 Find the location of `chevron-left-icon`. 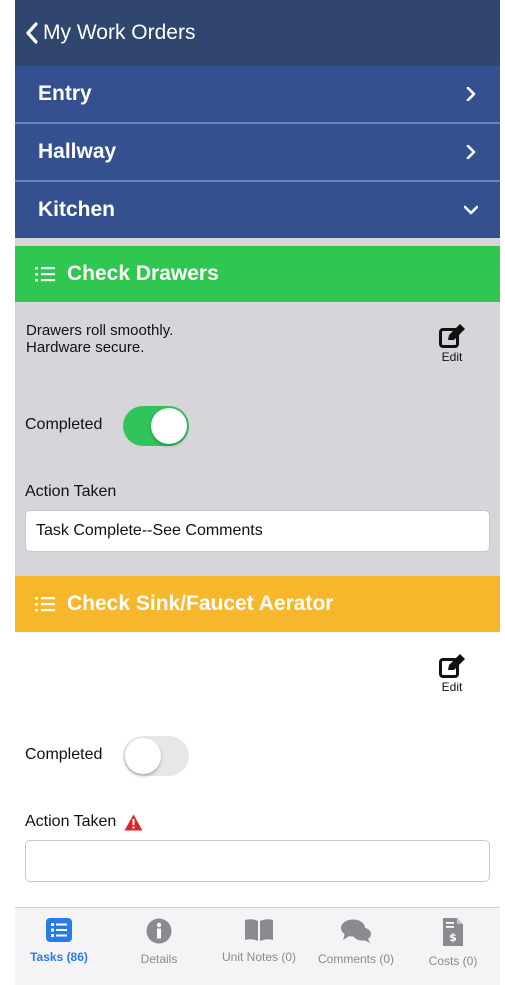

chevron-left-icon is located at coordinates (32, 33).